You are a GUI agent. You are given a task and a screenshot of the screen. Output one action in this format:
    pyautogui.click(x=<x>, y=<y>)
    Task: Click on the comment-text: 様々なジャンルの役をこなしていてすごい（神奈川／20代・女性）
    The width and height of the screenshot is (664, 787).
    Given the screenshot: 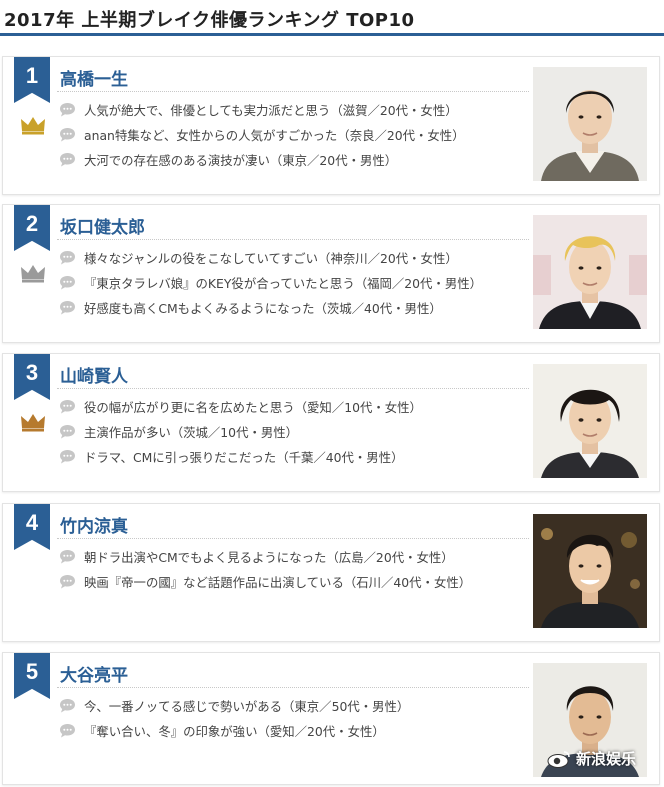 What is the action you would take?
    pyautogui.click(x=271, y=258)
    